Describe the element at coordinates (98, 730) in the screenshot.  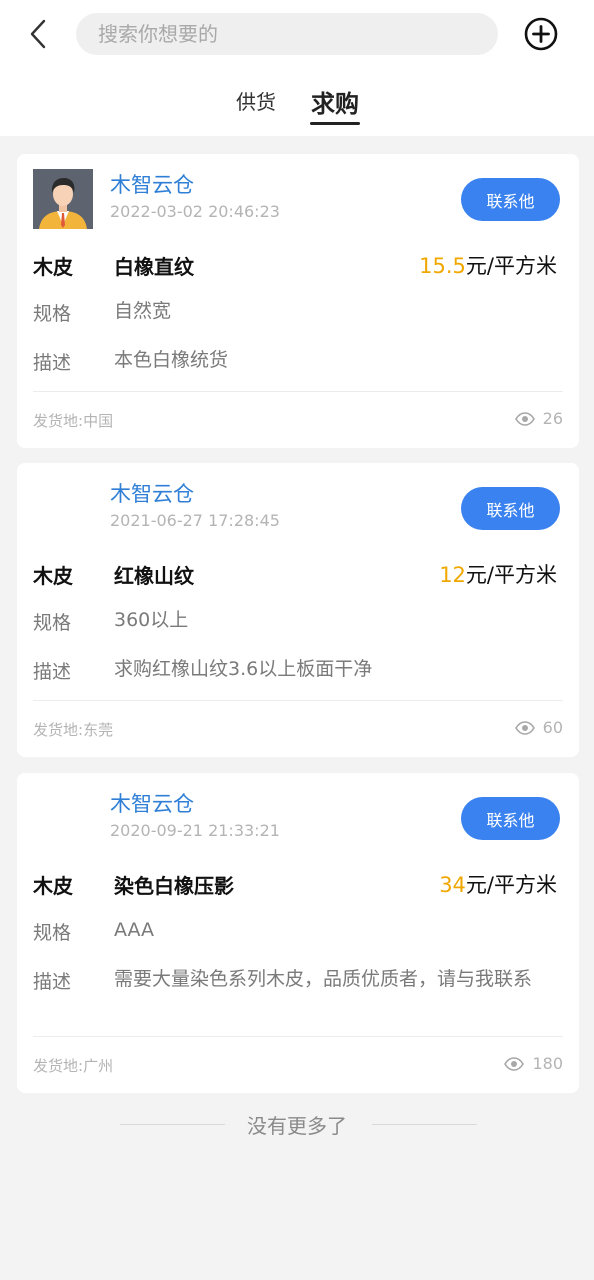
I see `ship-from-value: 东莞` at that location.